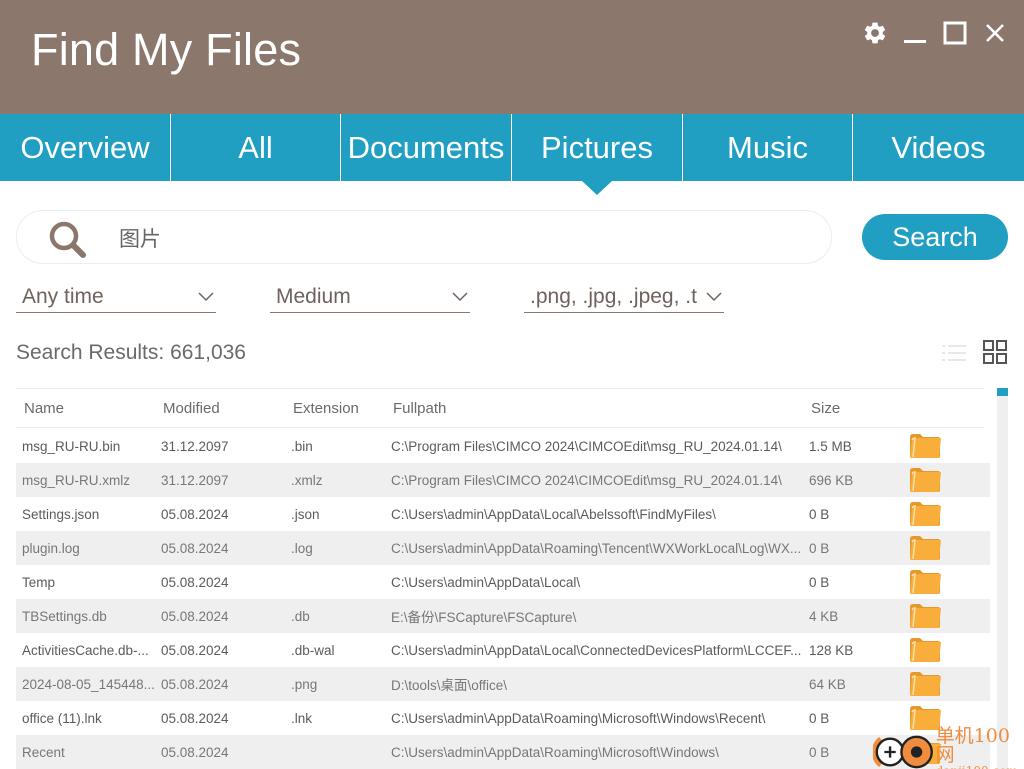 The height and width of the screenshot is (769, 1024). I want to click on close-icon, so click(995, 33).